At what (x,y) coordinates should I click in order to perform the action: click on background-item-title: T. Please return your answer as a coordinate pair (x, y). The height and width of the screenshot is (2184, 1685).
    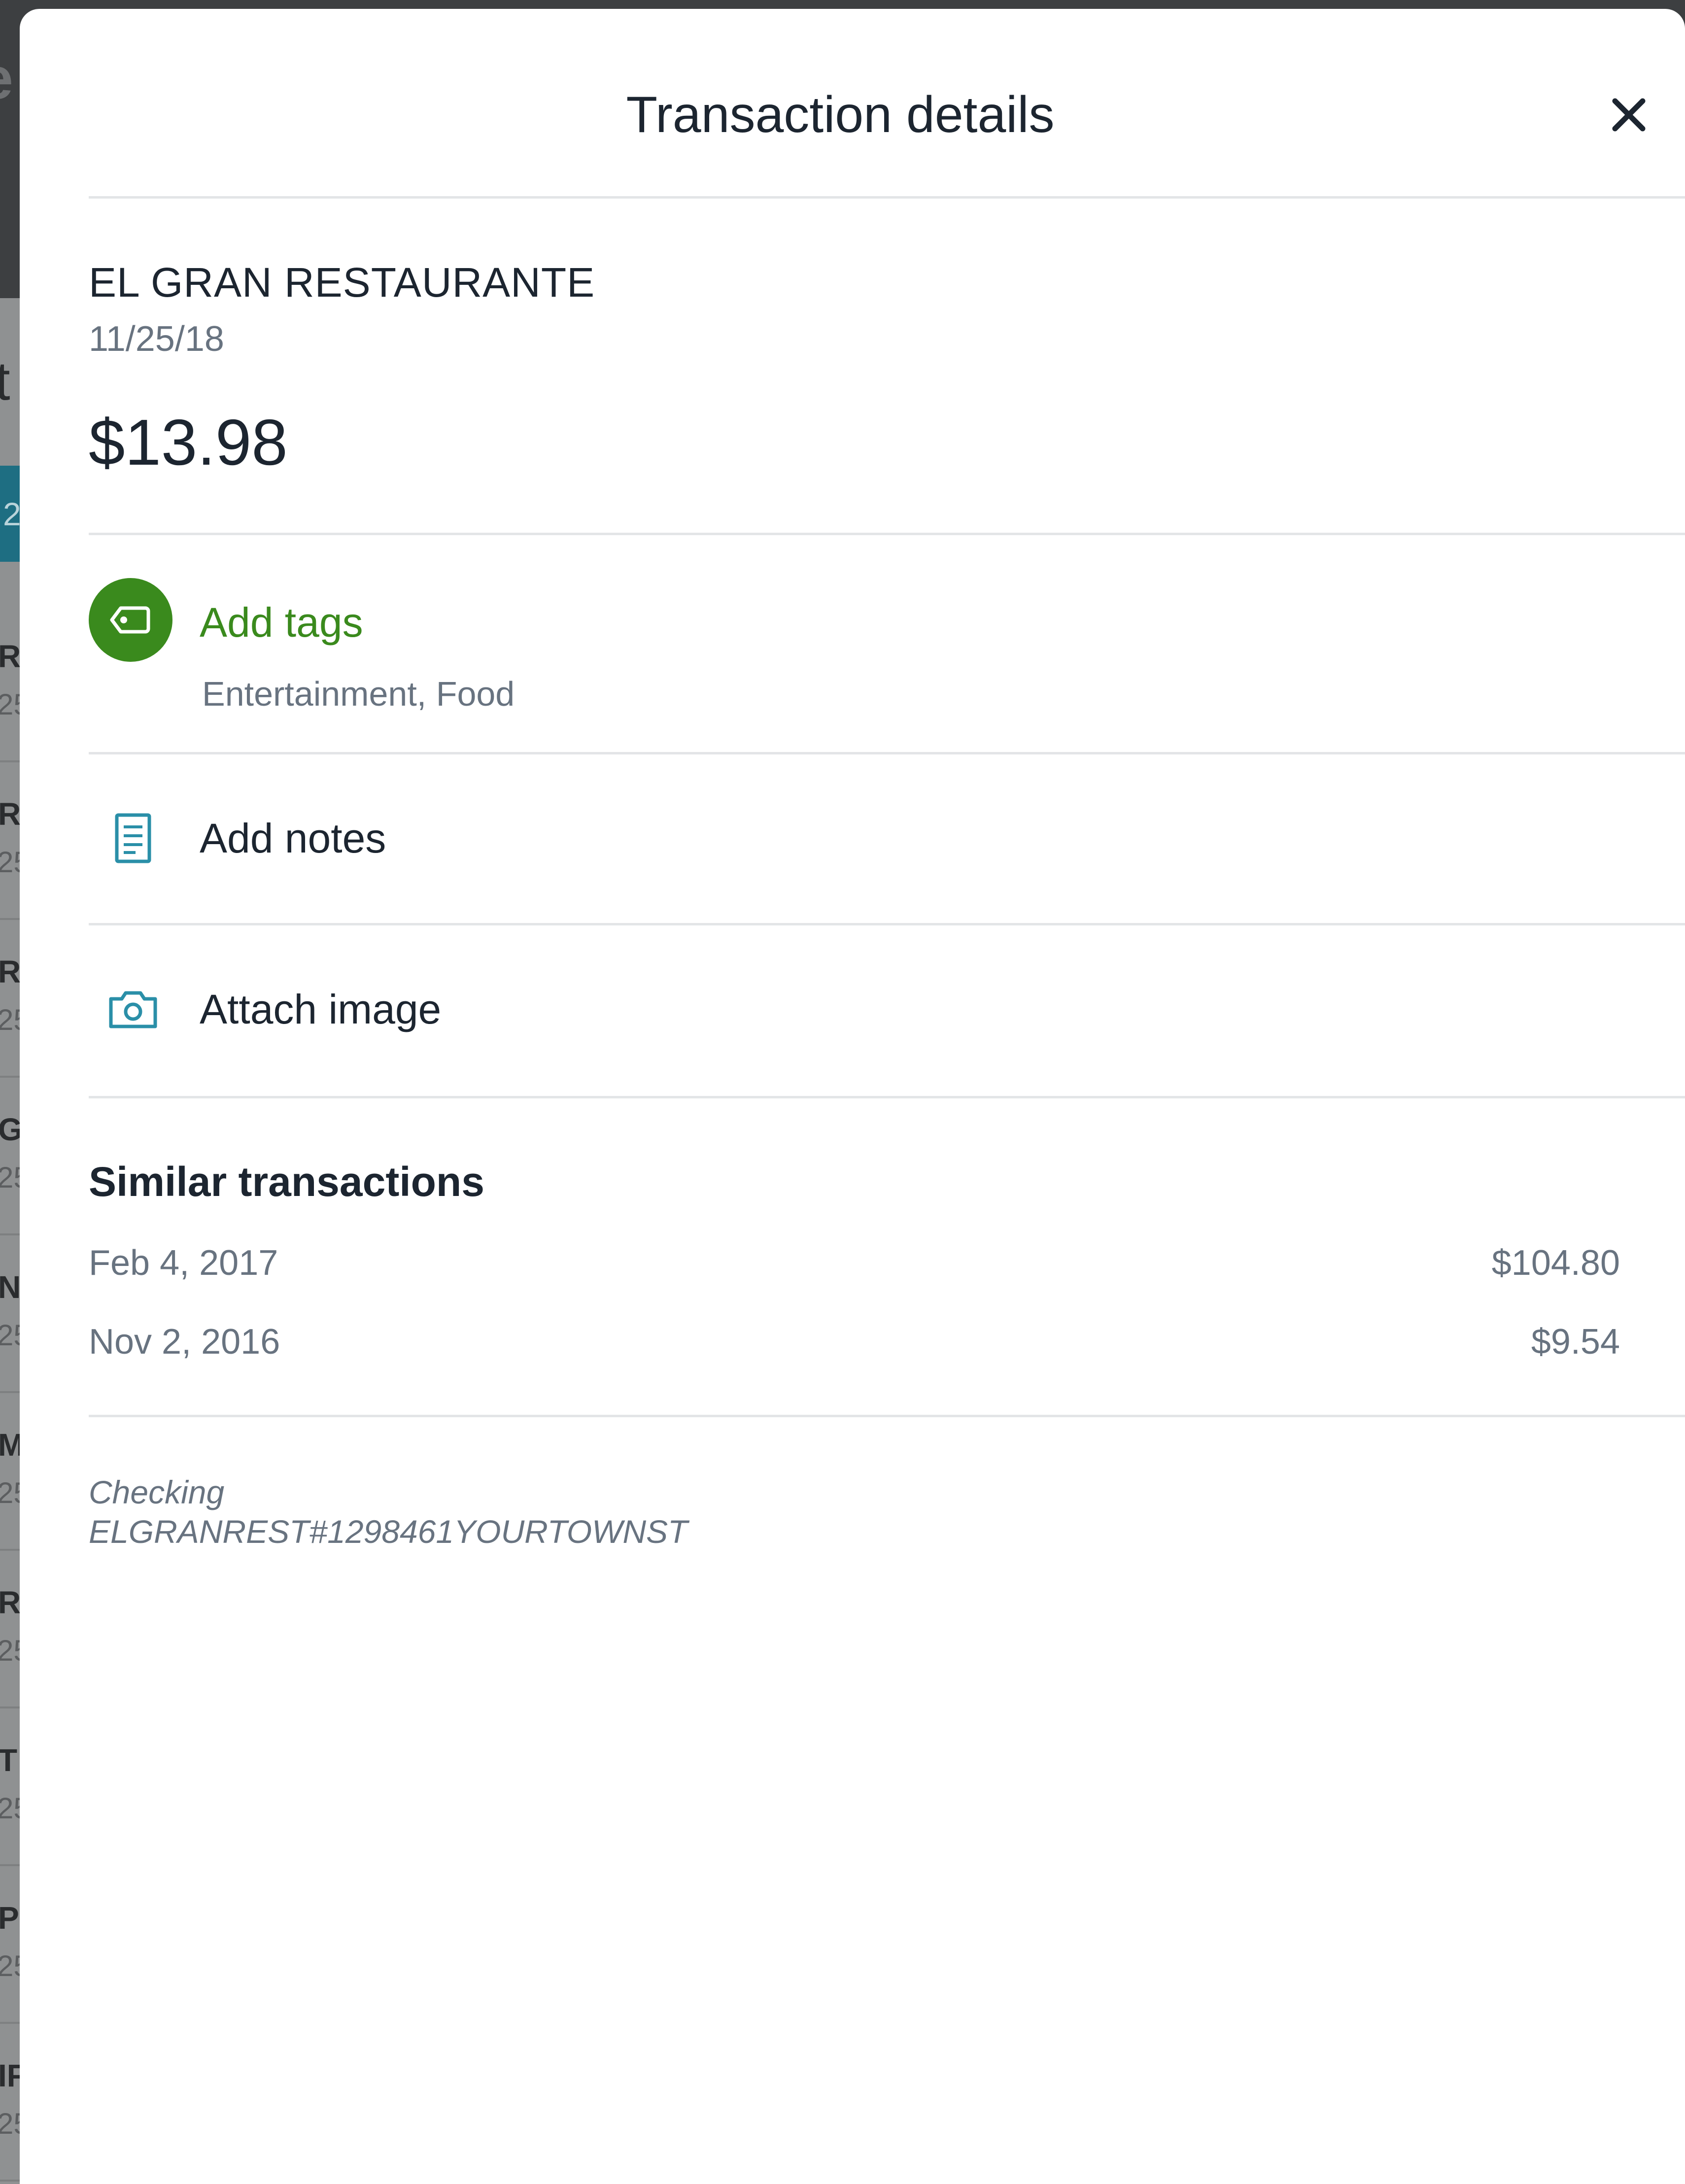
    Looking at the image, I should click on (9, 1760).